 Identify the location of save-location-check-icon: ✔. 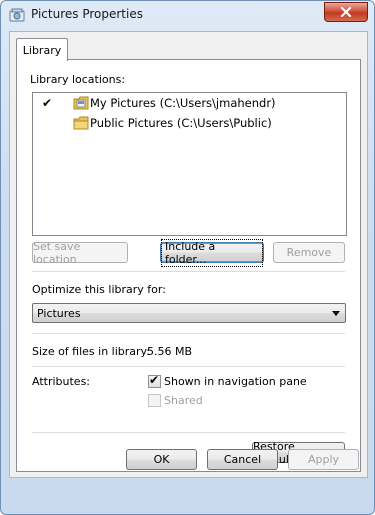
(47, 103).